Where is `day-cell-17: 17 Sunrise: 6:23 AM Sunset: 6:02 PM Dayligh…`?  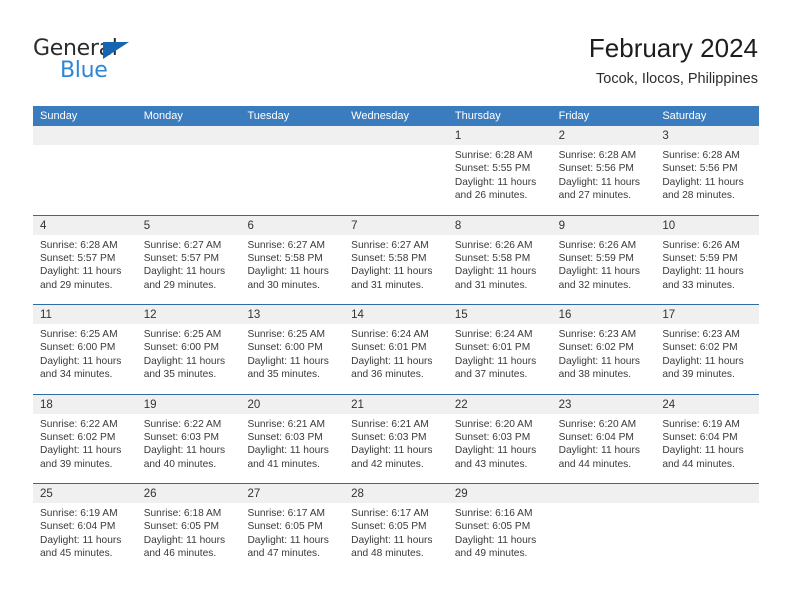 day-cell-17: 17 Sunrise: 6:23 AM Sunset: 6:02 PM Dayligh… is located at coordinates (707, 349).